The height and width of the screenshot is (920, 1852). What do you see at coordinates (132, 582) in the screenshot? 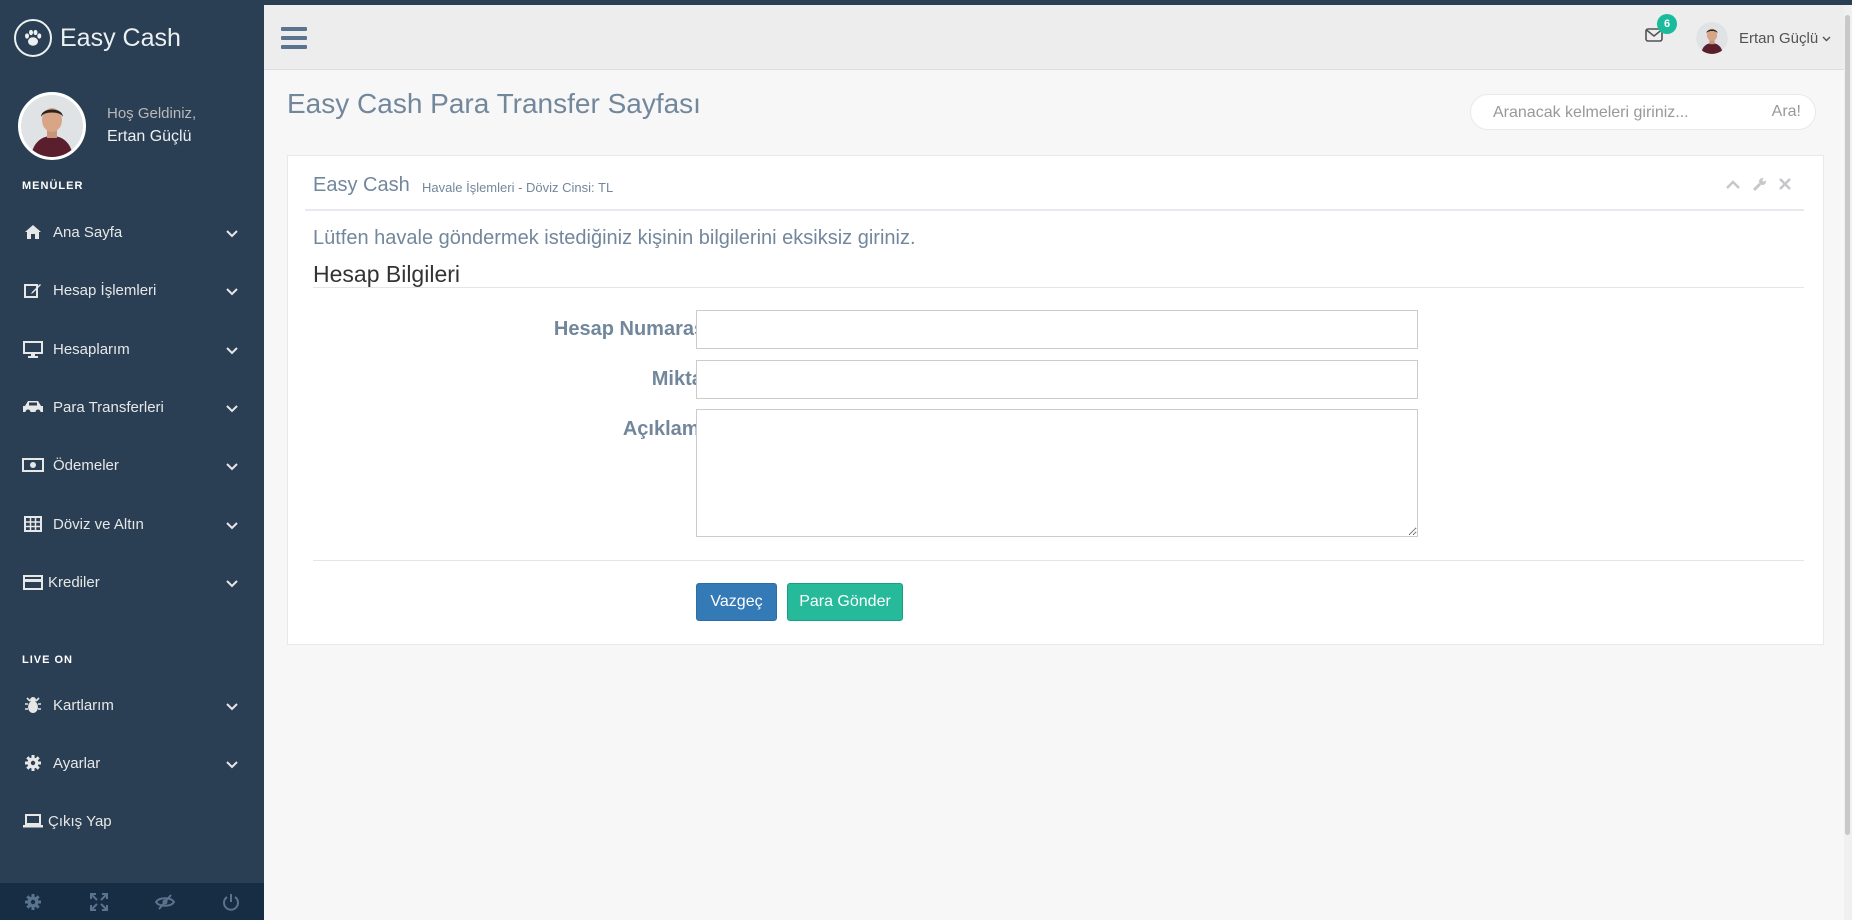
I see `sidebar-item-krediler: Krediler` at bounding box center [132, 582].